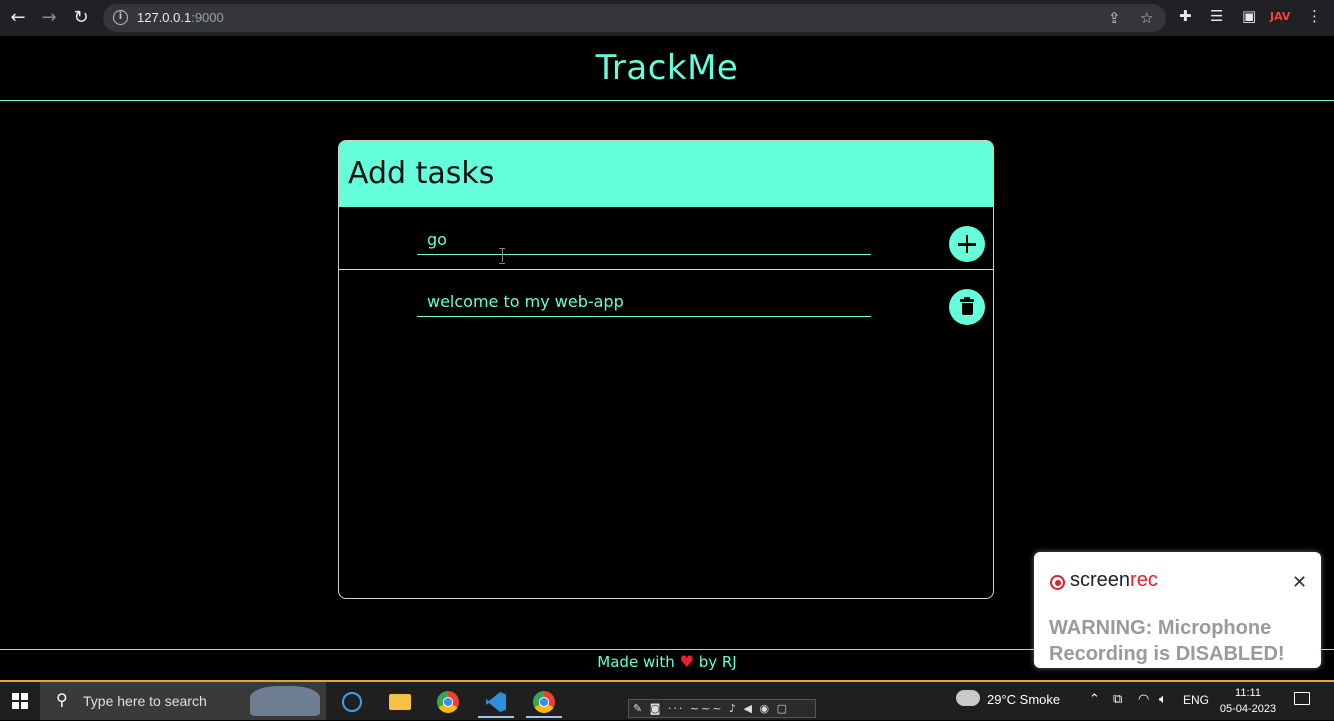 The width and height of the screenshot is (1334, 721). I want to click on card-title: Add tasks, so click(421, 173).